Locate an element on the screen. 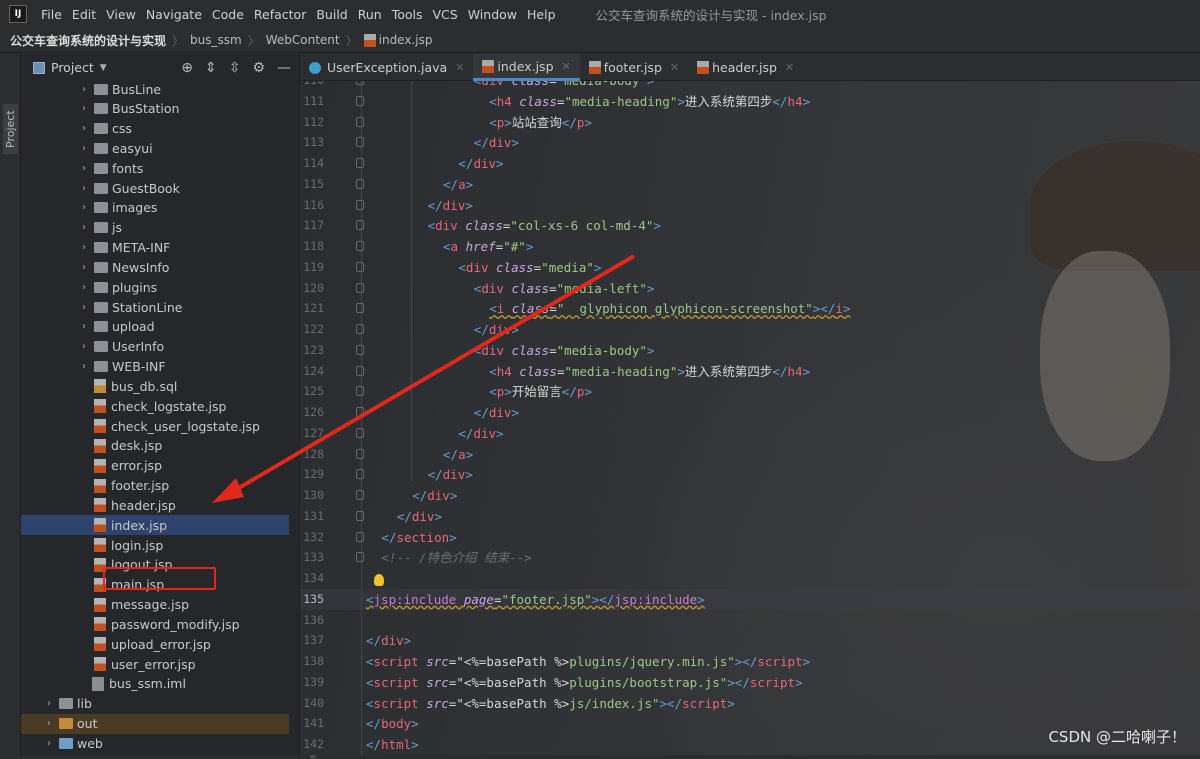  watermark: CSDN @二哈喇子！ is located at coordinates (1117, 737).